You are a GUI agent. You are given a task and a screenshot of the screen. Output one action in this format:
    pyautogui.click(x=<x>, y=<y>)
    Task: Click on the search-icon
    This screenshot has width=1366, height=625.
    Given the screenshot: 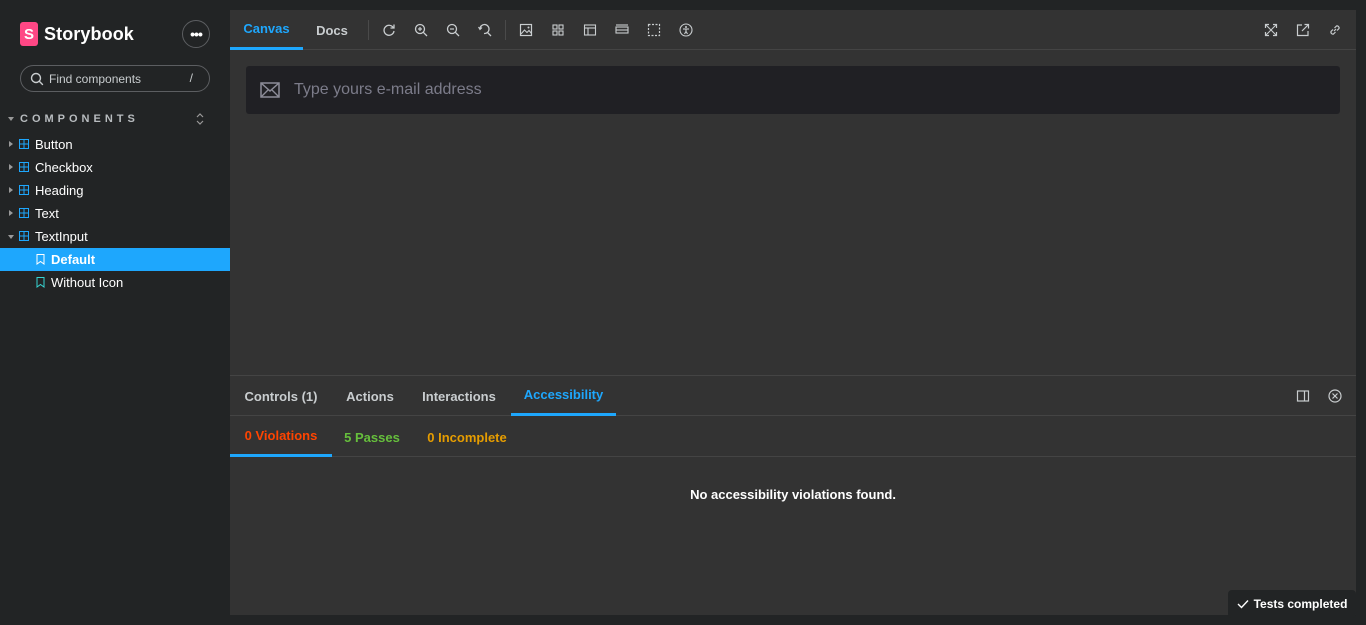 What is the action you would take?
    pyautogui.click(x=37, y=79)
    